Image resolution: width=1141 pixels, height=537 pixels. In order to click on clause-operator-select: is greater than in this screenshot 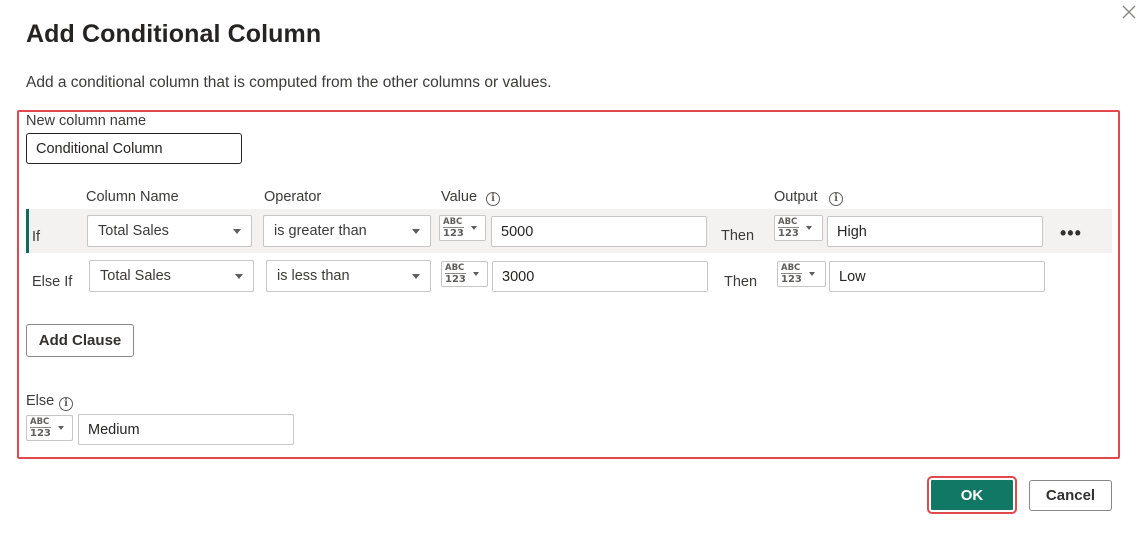, I will do `click(347, 231)`.